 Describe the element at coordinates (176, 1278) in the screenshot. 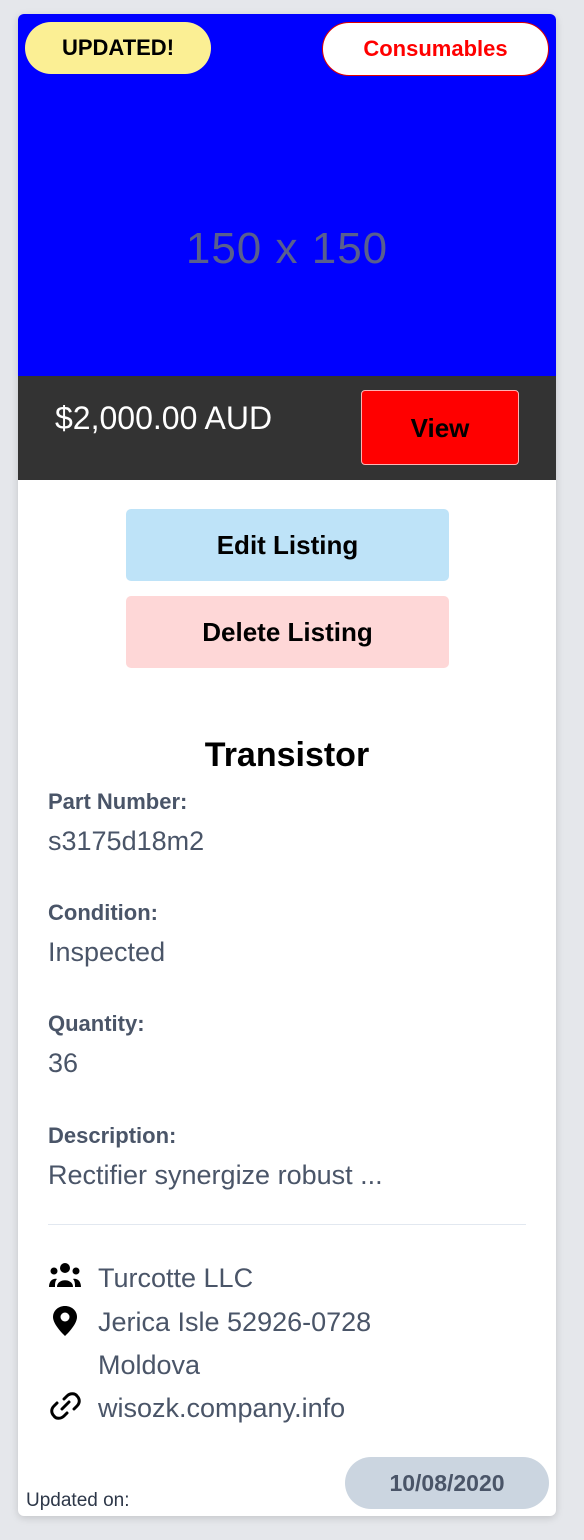

I see `company-name: Turcotte LLC` at that location.